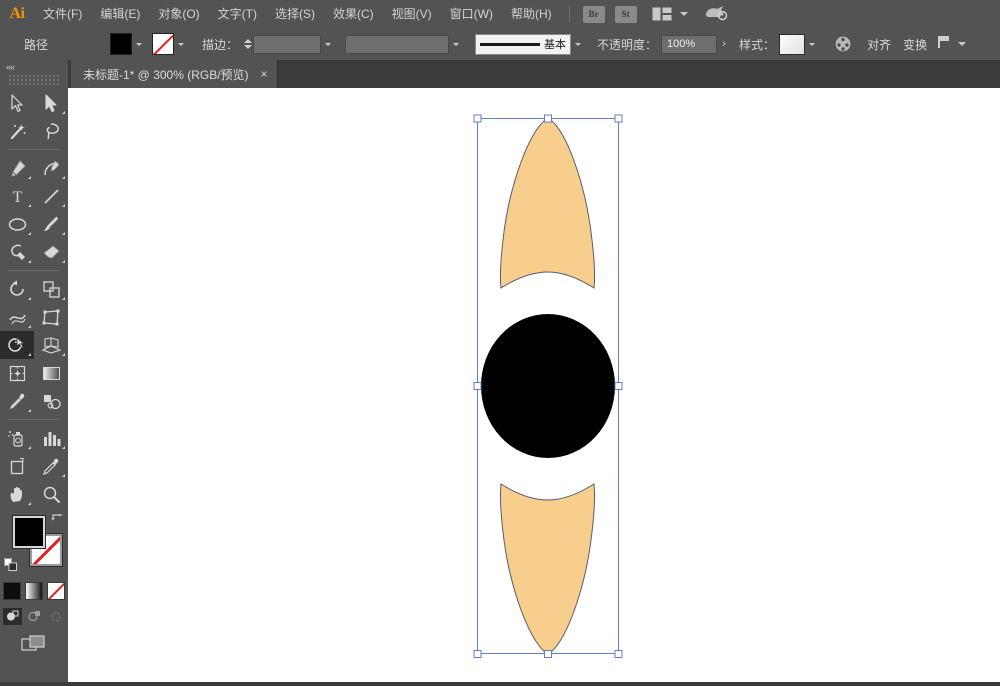  Describe the element at coordinates (51, 103) in the screenshot. I see `tool-direct-selection` at that location.